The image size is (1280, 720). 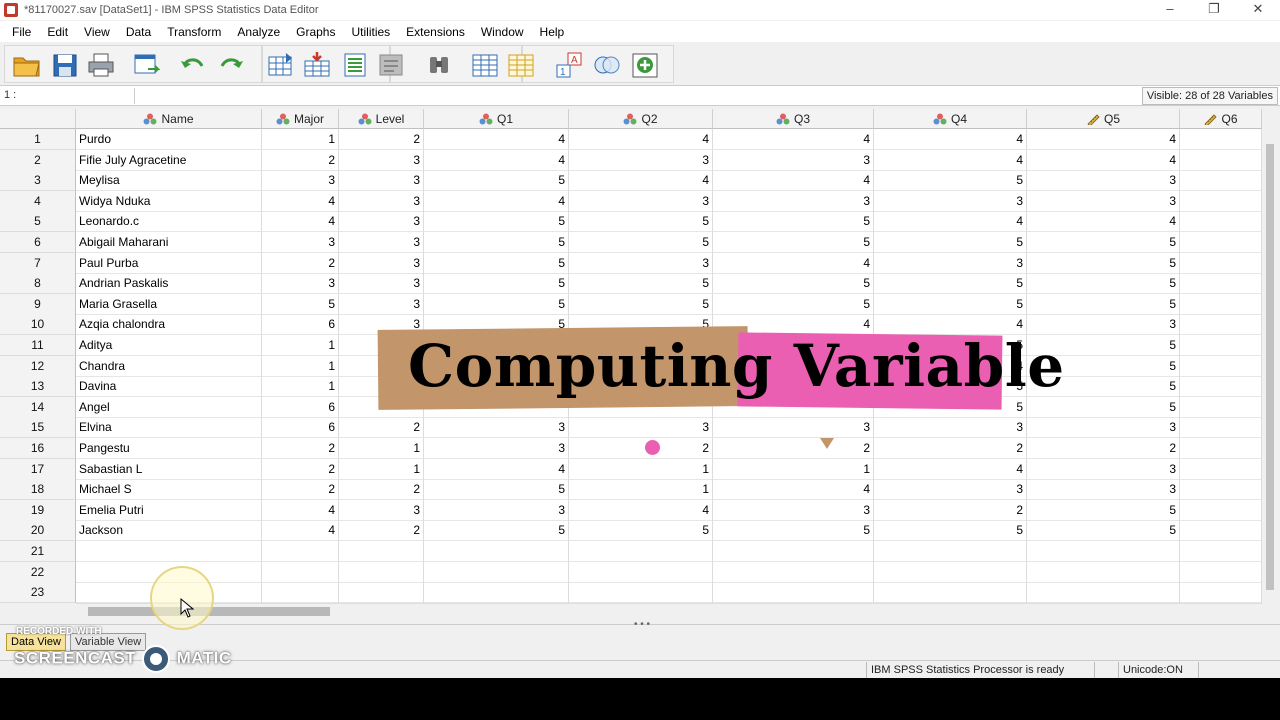 What do you see at coordinates (169, 386) in the screenshot?
I see `name-cell: Davina` at bounding box center [169, 386].